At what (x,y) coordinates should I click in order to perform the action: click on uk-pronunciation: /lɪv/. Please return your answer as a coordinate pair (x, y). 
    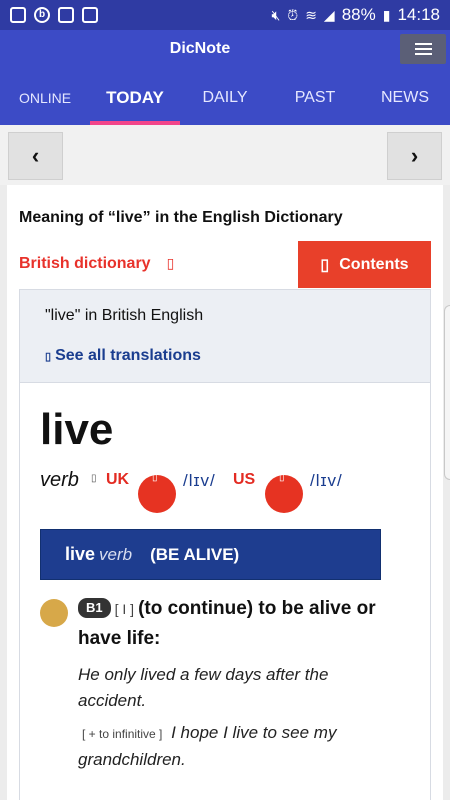
    Looking at the image, I should click on (199, 480).